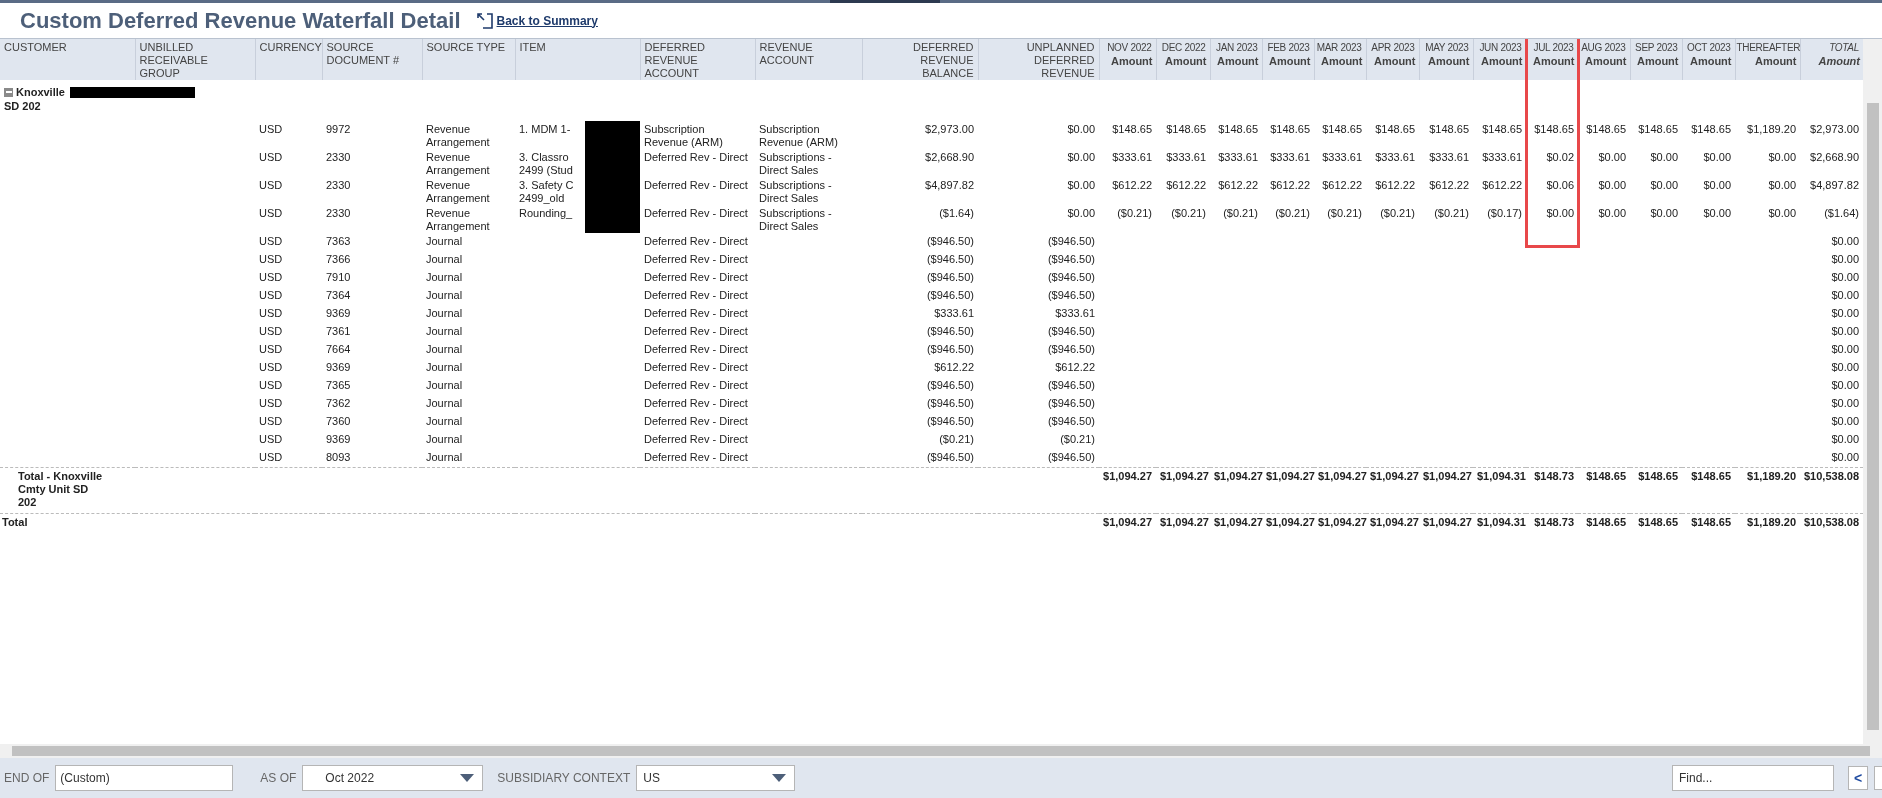  Describe the element at coordinates (1502, 47) in the screenshot. I see `column-header: JUN 2023` at that location.